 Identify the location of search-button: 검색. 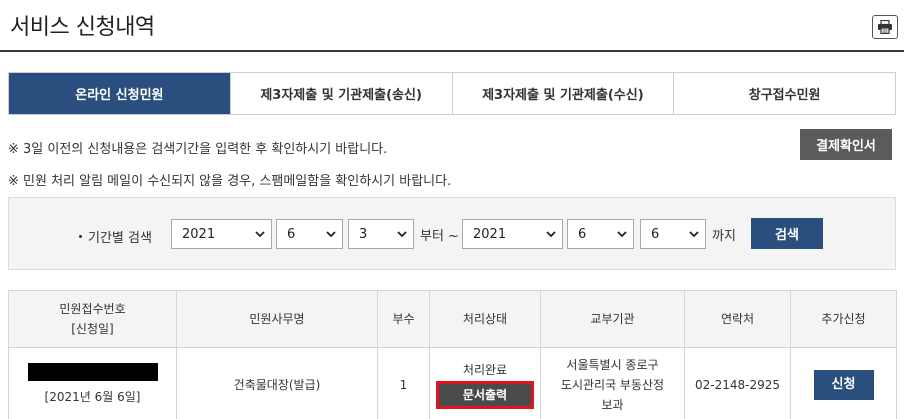
(787, 233).